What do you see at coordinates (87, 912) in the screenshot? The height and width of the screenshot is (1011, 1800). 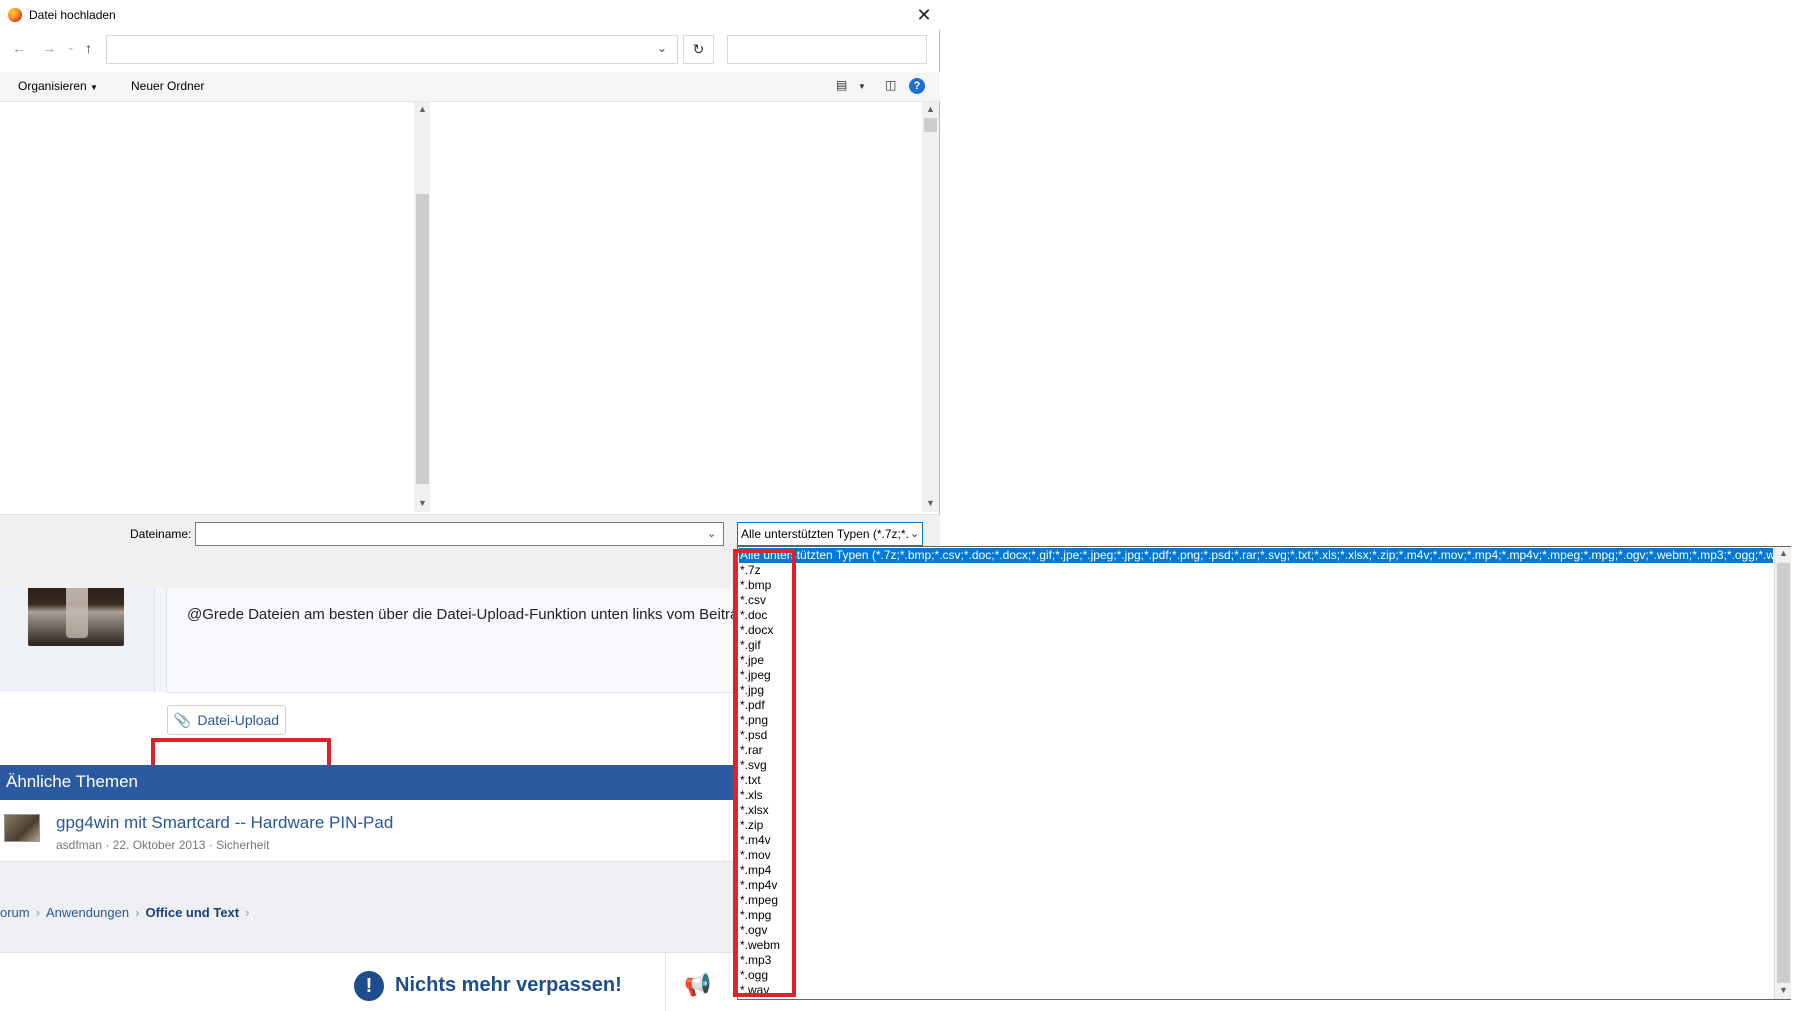 I see `breadcrumb-item: Anwendungen` at bounding box center [87, 912].